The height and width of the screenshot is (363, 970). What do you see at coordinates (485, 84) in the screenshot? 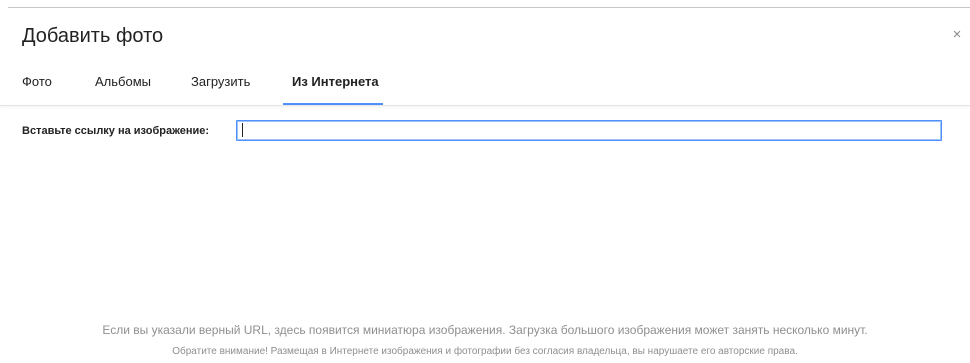
I see `tab-bar: Фото Альбомы Загрузить Из Интернета` at bounding box center [485, 84].